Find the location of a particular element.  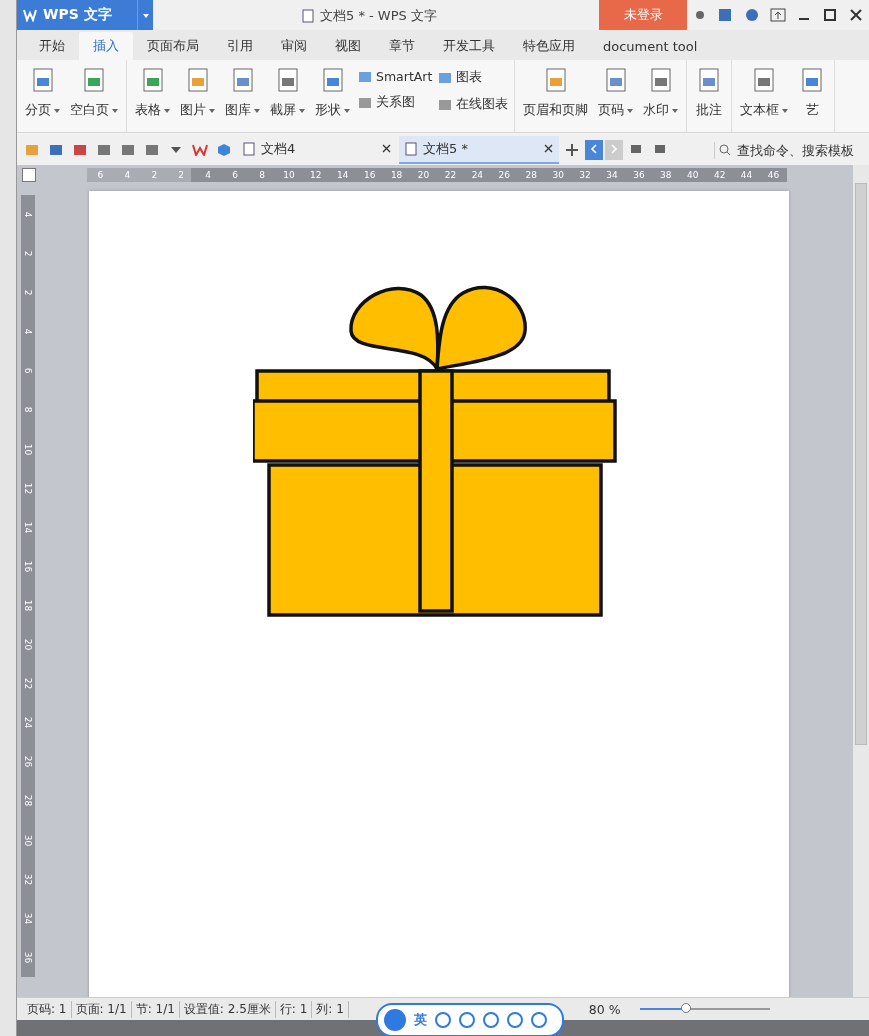

ribbon-button: 空白页 is located at coordinates (94, 96).